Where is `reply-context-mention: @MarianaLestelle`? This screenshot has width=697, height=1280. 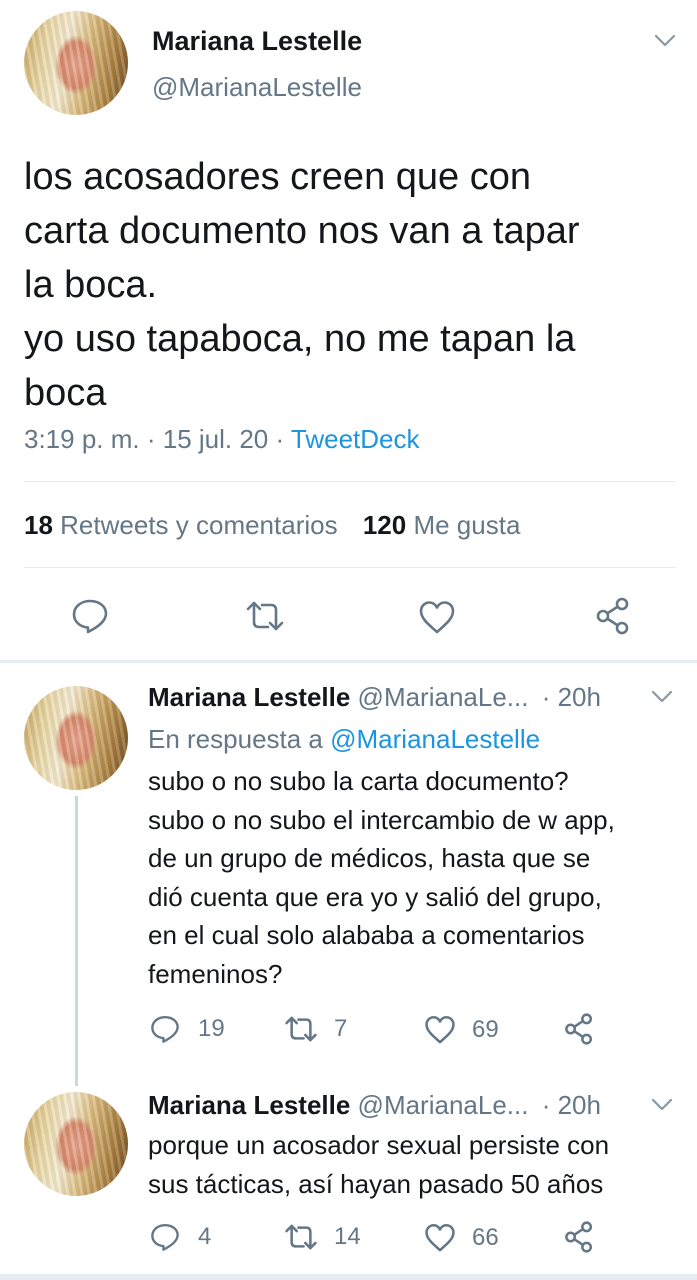 reply-context-mention: @MarianaLestelle is located at coordinates (435, 739).